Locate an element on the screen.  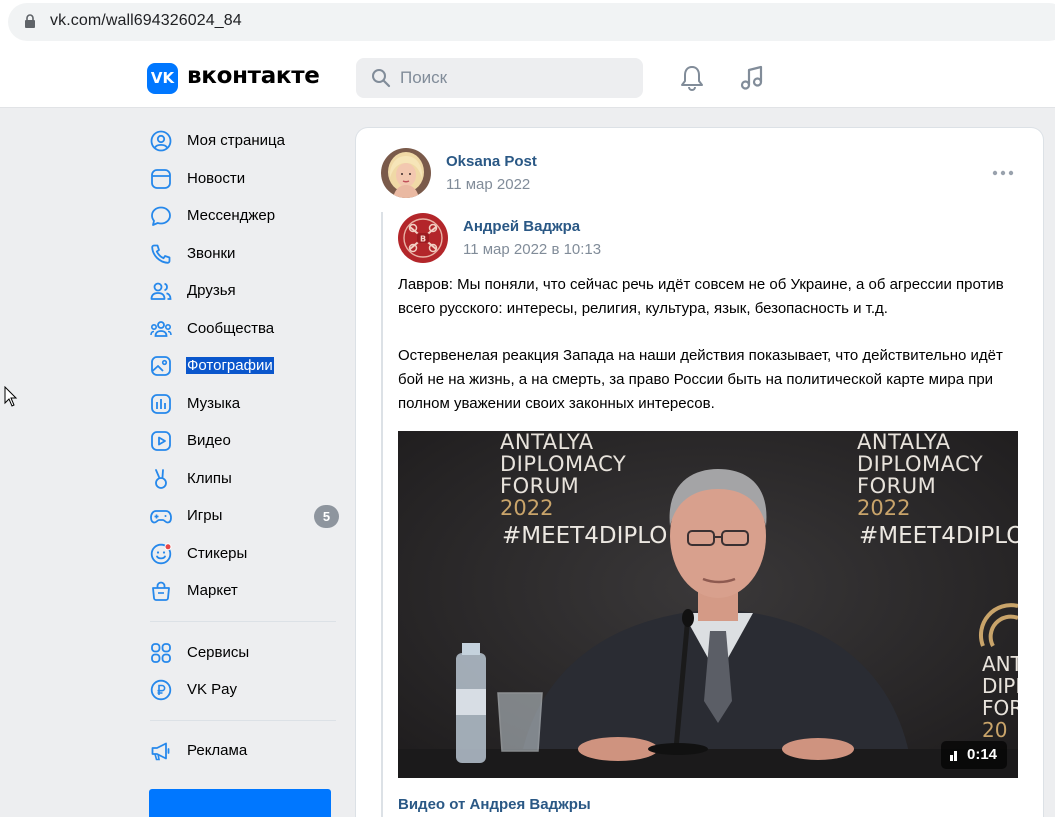
sidebar-item-clips: Клипы is located at coordinates (240, 478).